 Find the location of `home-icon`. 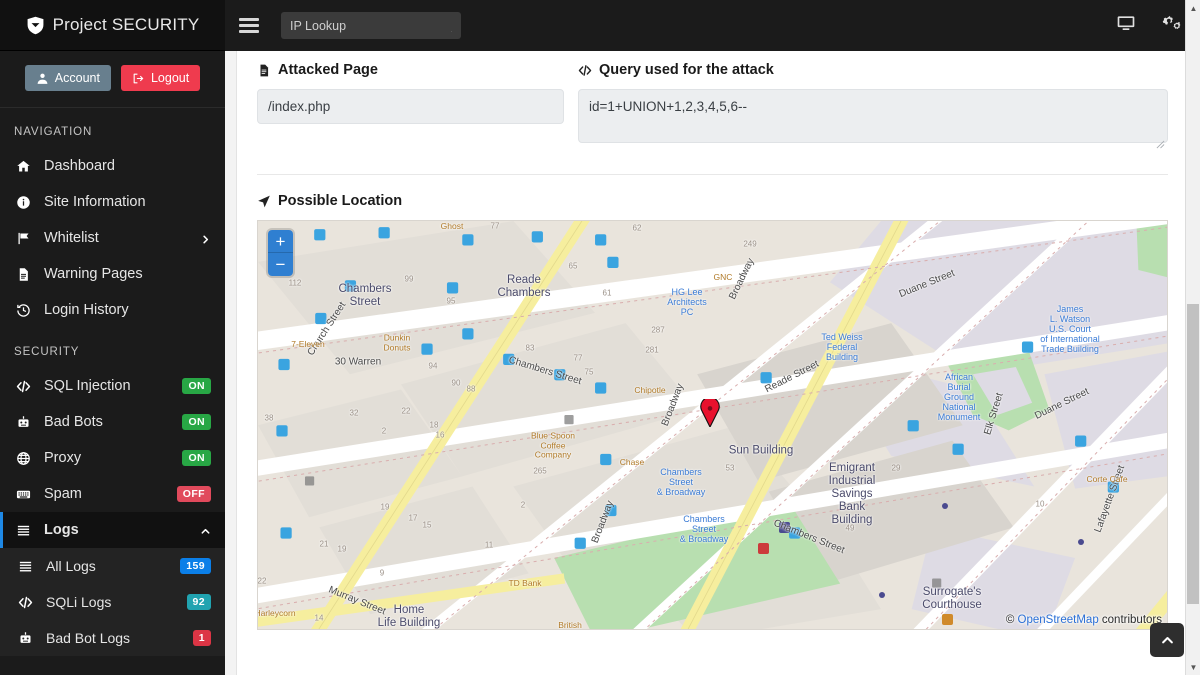

home-icon is located at coordinates (27, 166).